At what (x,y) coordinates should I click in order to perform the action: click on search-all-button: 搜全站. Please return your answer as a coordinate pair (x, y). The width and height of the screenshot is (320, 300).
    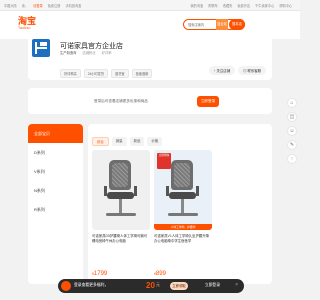
    Looking at the image, I should click on (222, 24).